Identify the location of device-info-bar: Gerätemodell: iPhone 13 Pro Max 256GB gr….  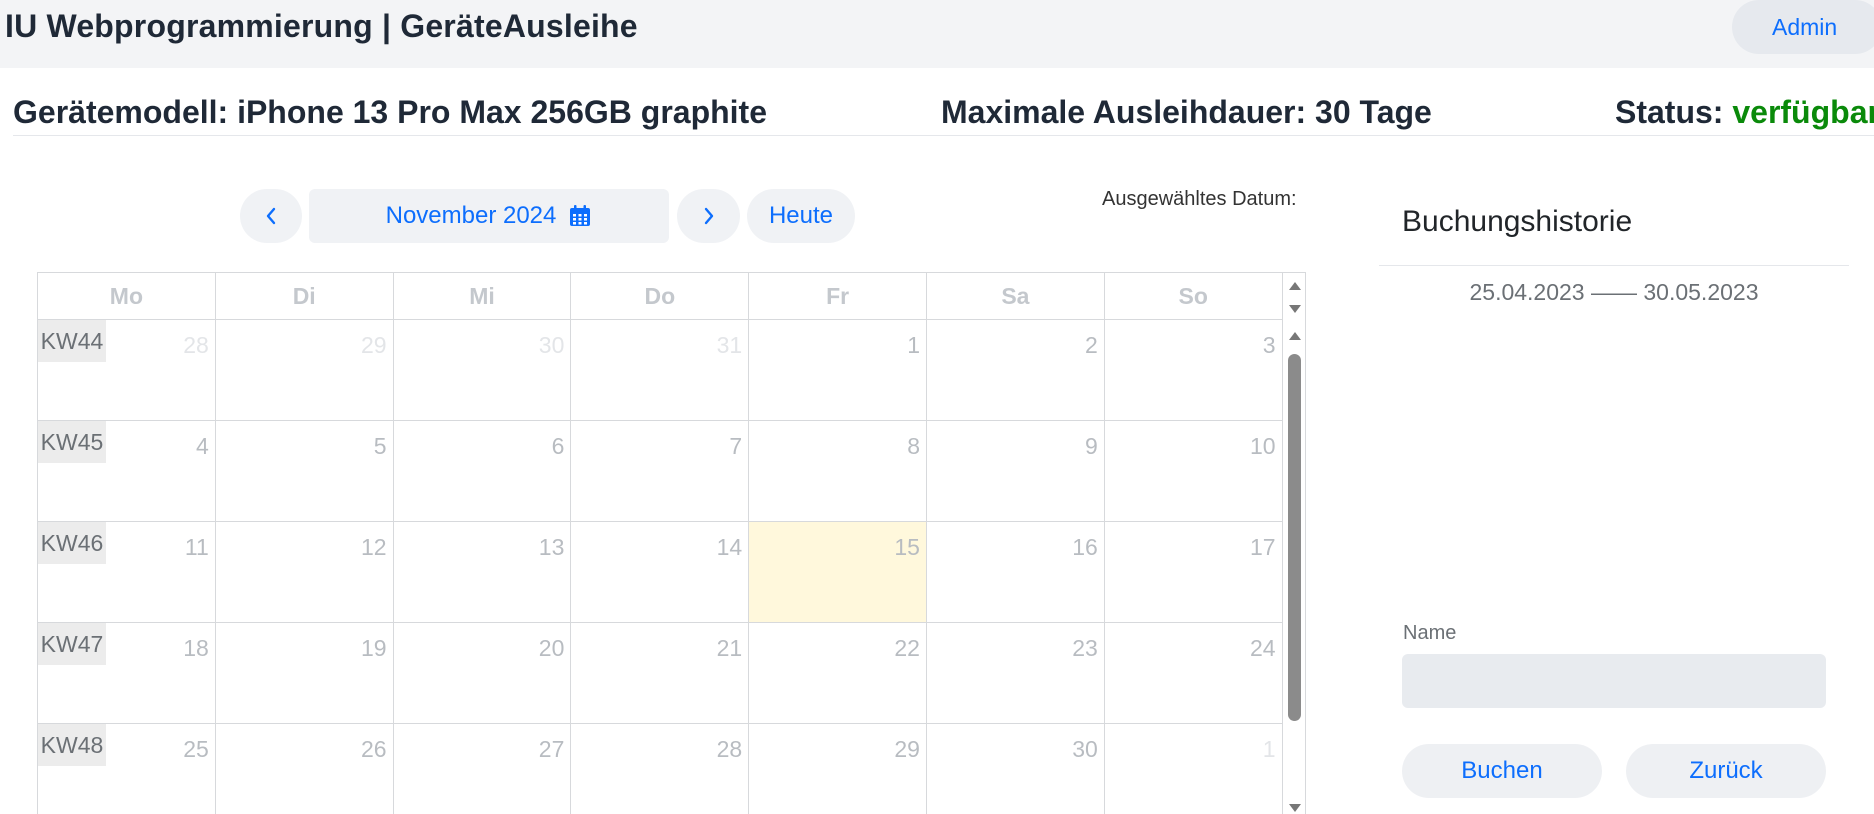
(943, 114).